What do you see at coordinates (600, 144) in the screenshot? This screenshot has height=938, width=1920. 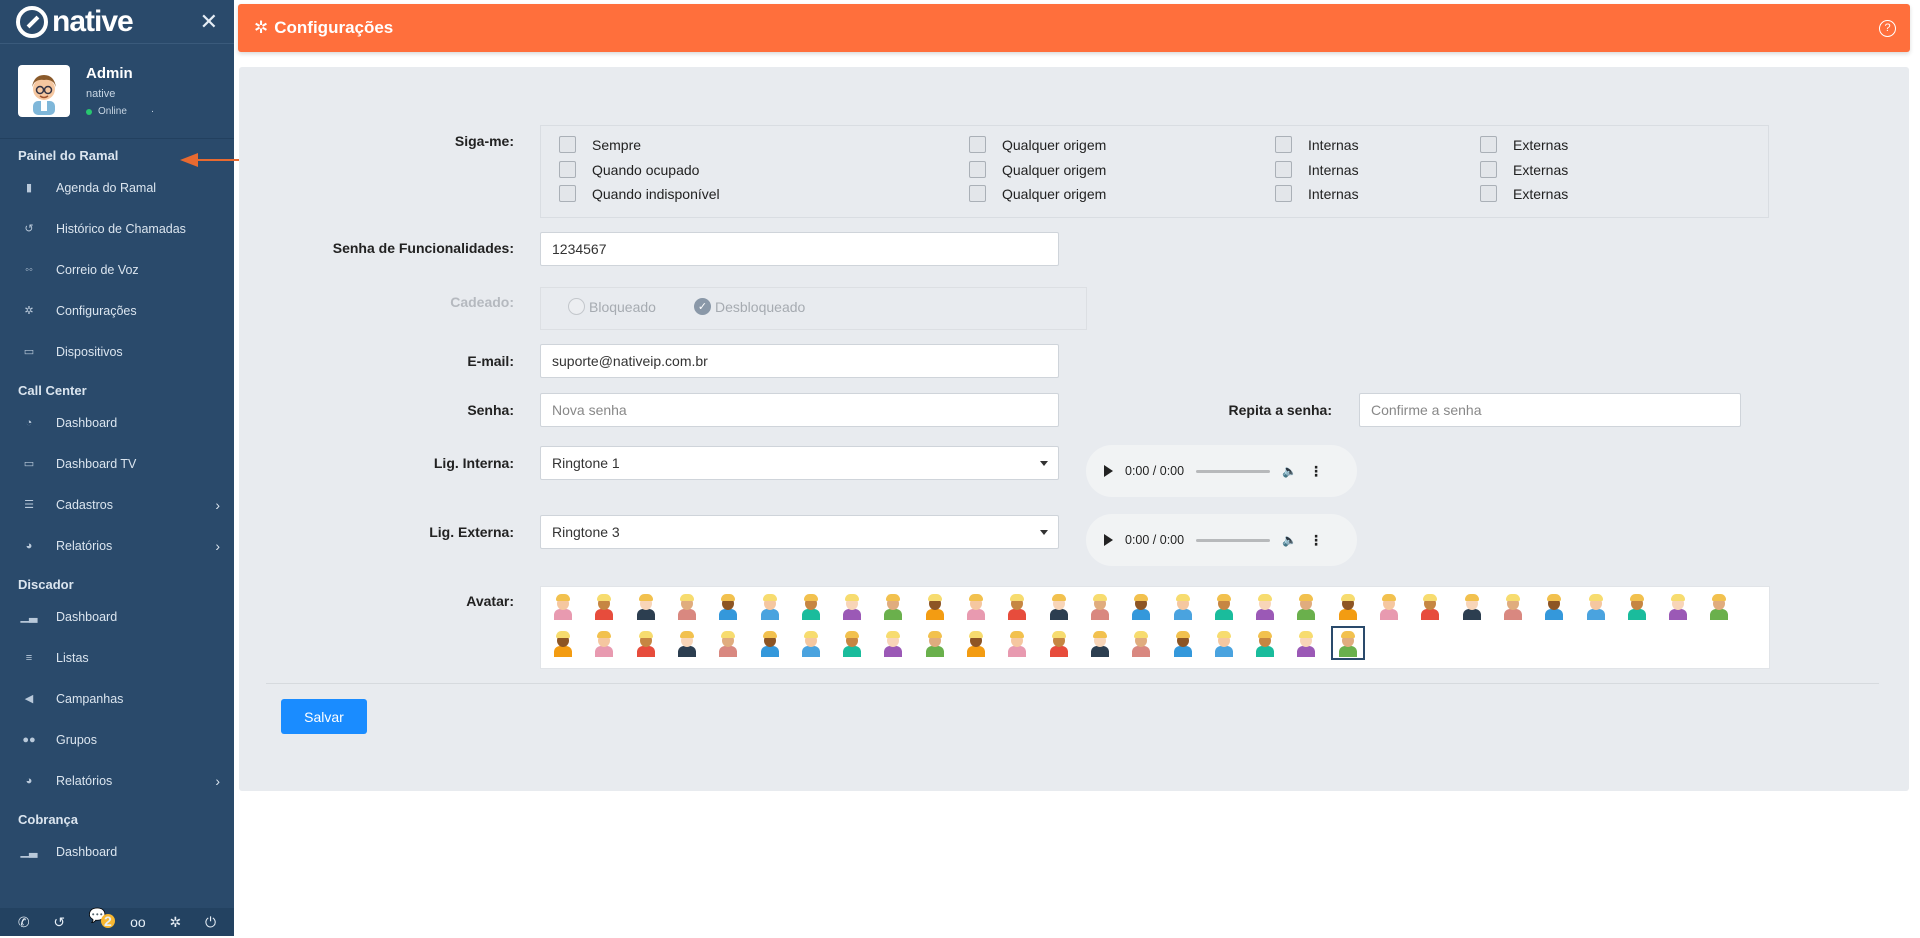 I see `siga-sempre: Sempre` at bounding box center [600, 144].